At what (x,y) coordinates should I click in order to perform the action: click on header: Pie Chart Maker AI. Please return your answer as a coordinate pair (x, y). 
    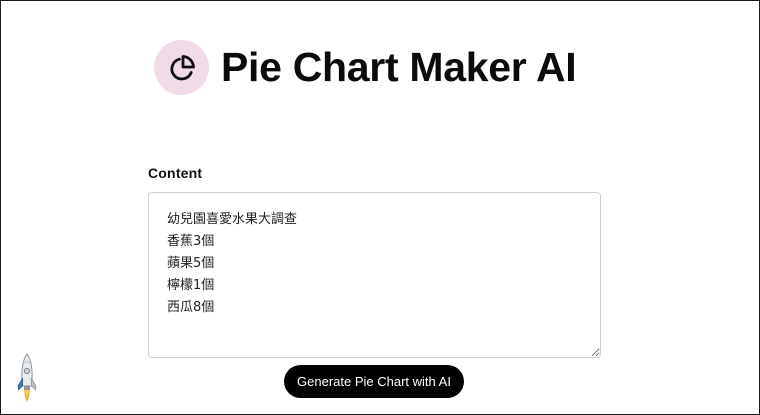
    Looking at the image, I should click on (365, 67).